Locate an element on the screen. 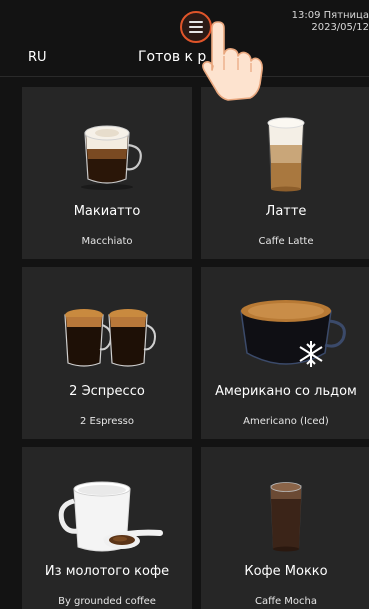 The width and height of the screenshot is (372, 609). language-selector: RU is located at coordinates (37, 57).